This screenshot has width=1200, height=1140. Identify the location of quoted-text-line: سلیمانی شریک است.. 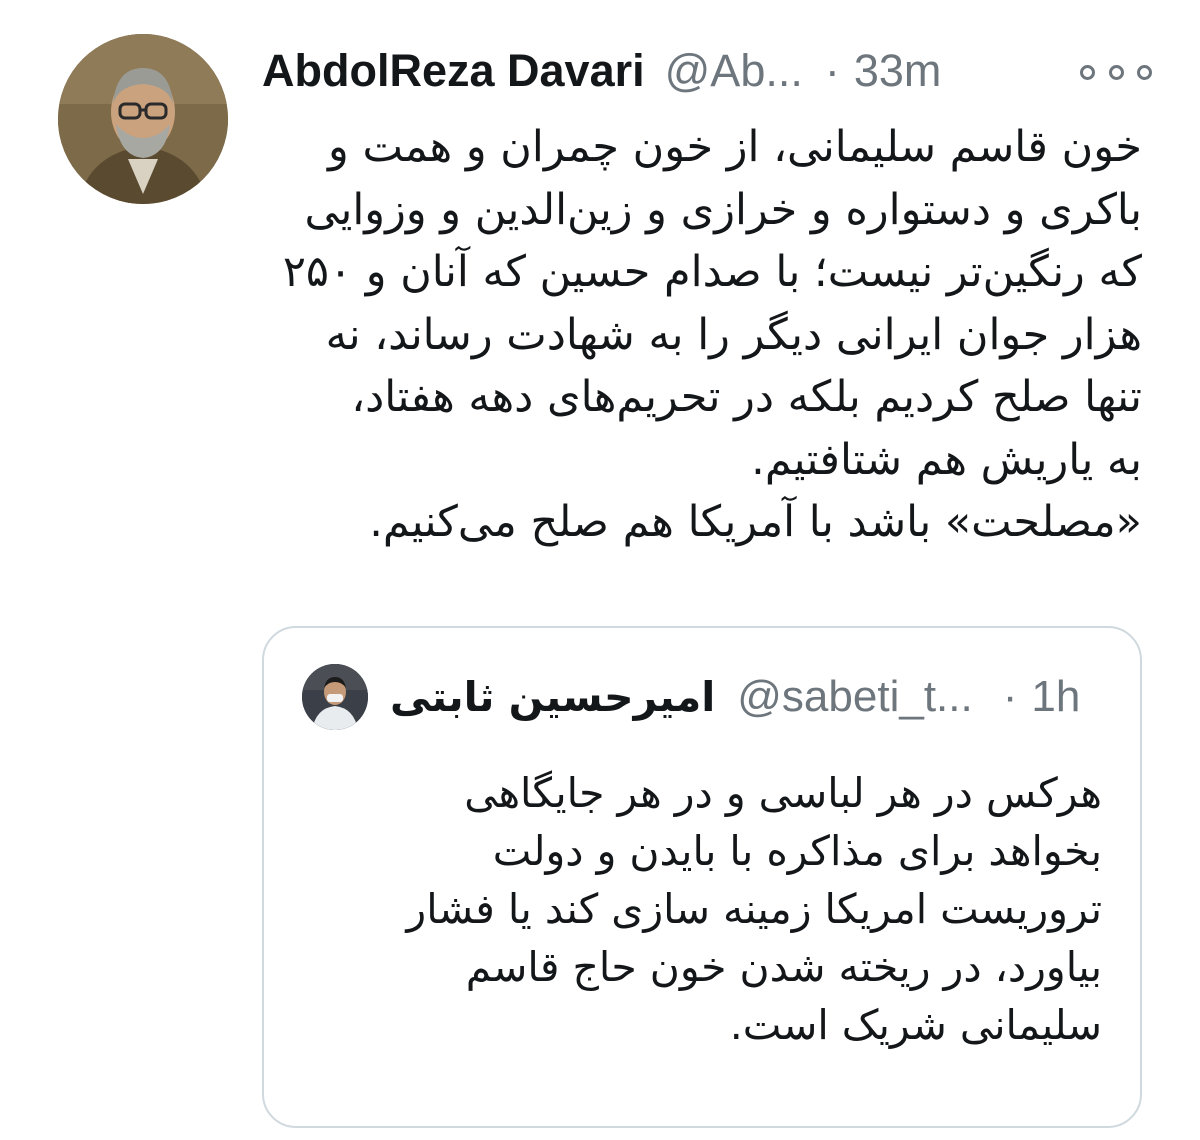
(915, 1025).